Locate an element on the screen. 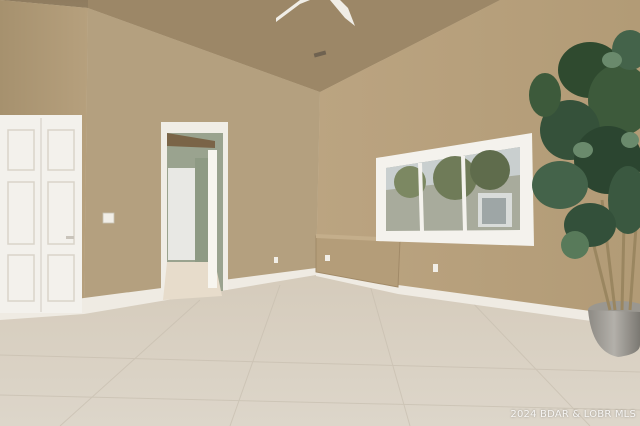 The width and height of the screenshot is (640, 426). mls-watermark: 2024 BDAR & LOBR MLS is located at coordinates (573, 414).